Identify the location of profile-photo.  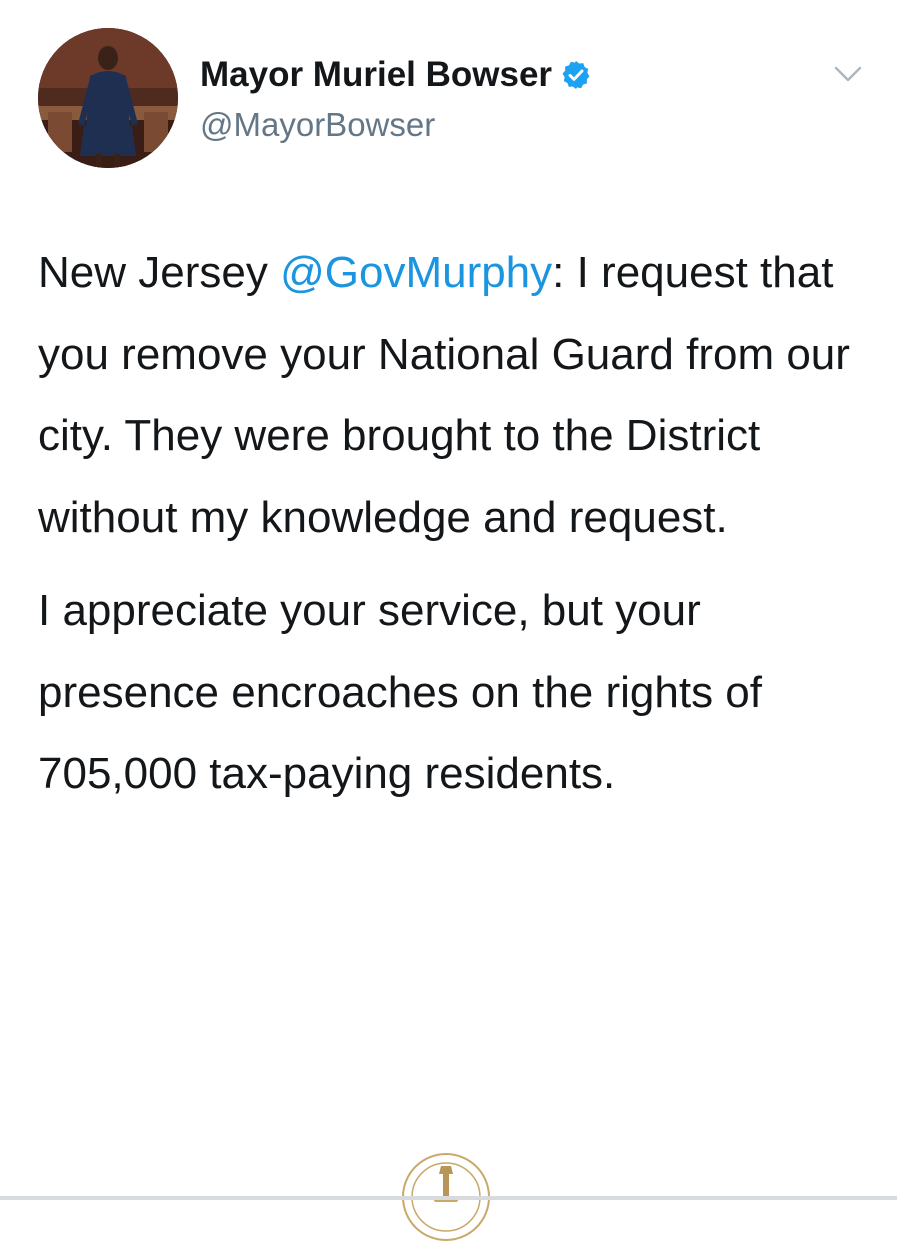
(108, 98).